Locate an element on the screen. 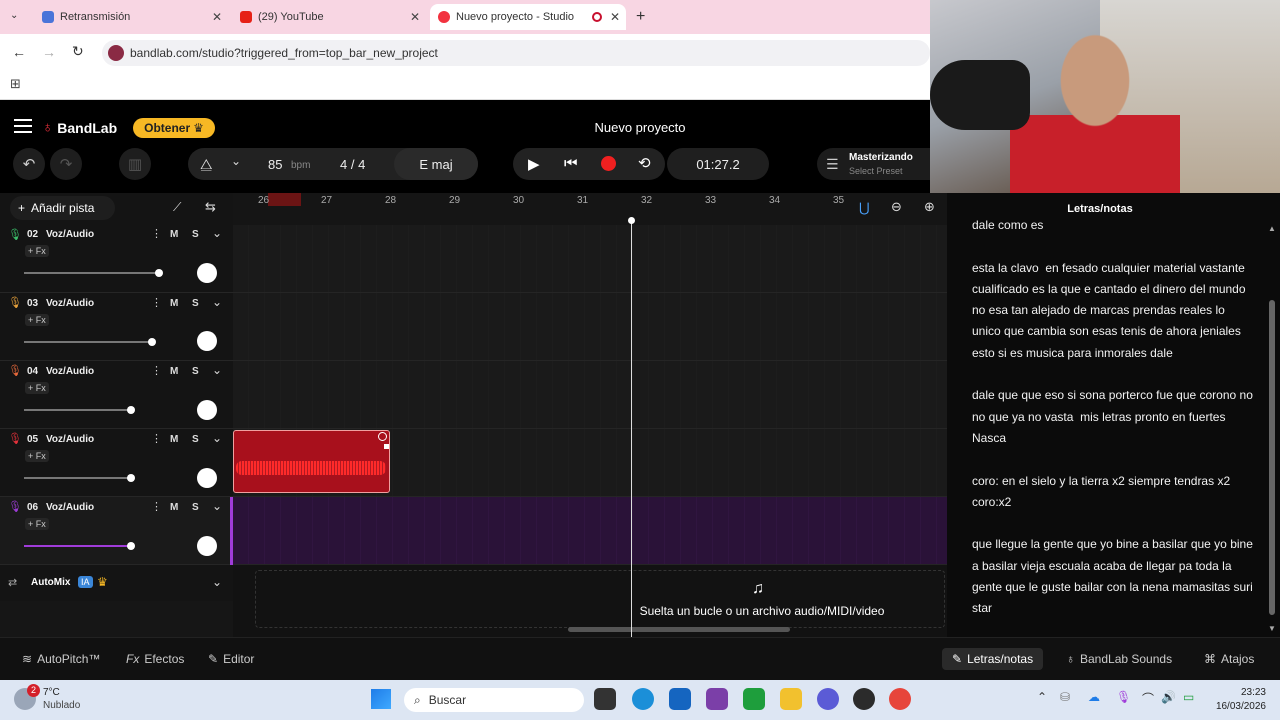 The width and height of the screenshot is (1280, 720). play-icon: ▶ is located at coordinates (534, 164).